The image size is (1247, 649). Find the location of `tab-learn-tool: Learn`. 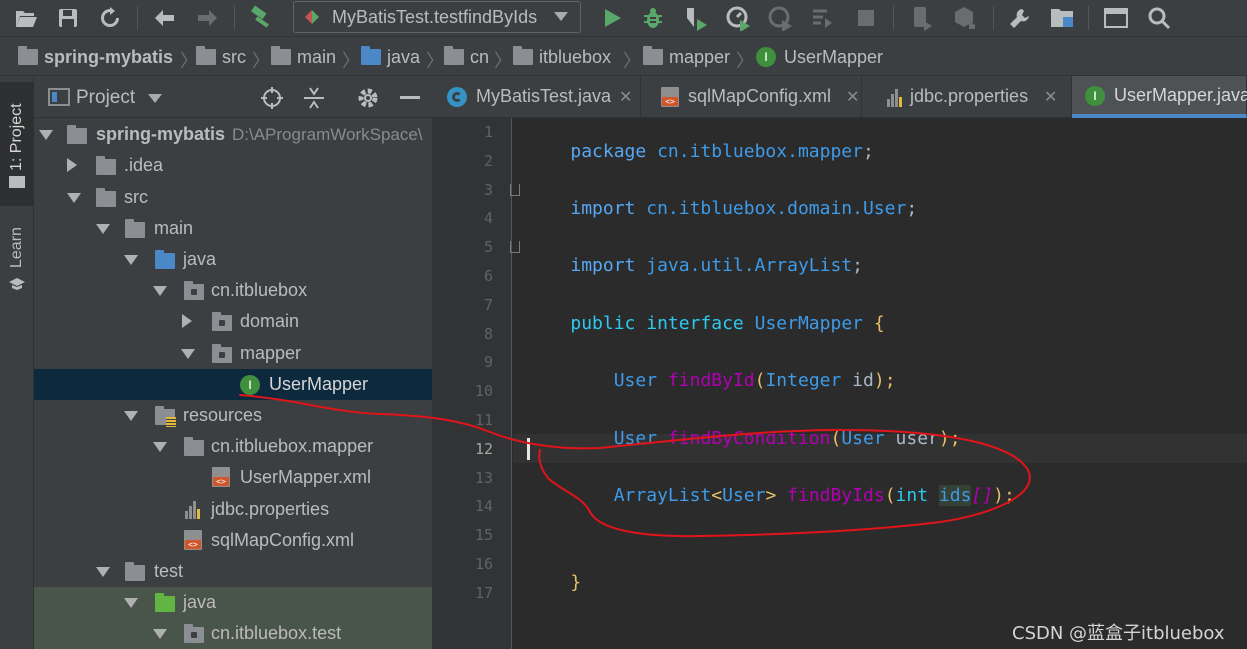

tab-learn-tool: Learn is located at coordinates (17, 248).